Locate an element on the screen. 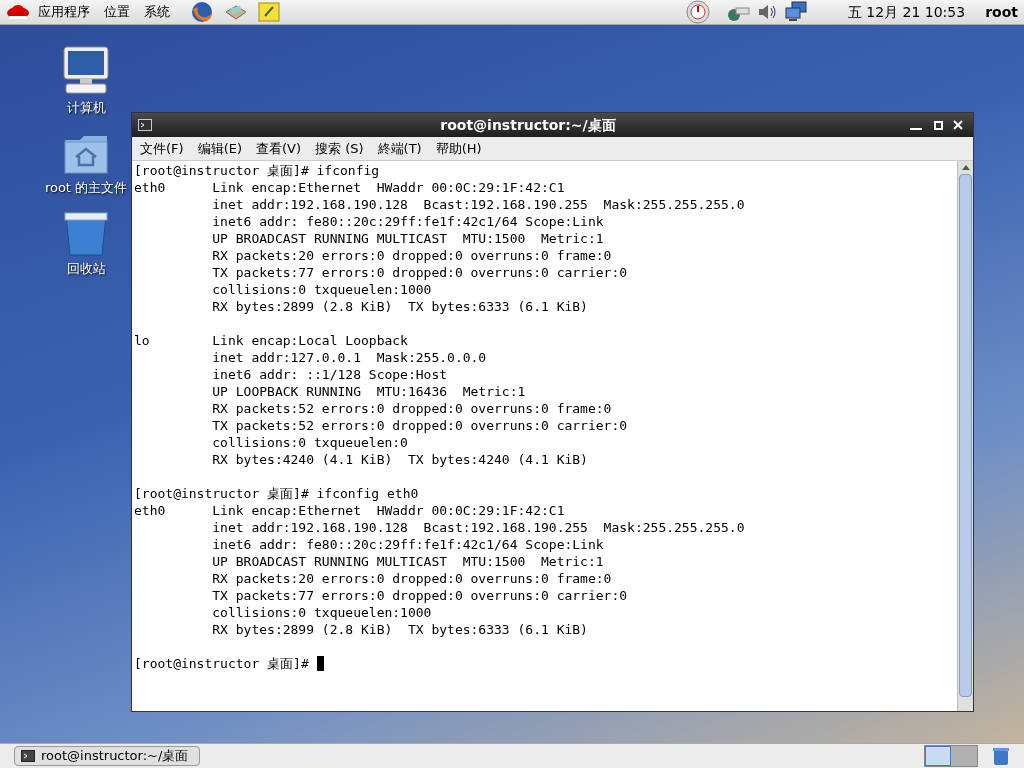  menu-item: 帮助(H) is located at coordinates (458, 148).